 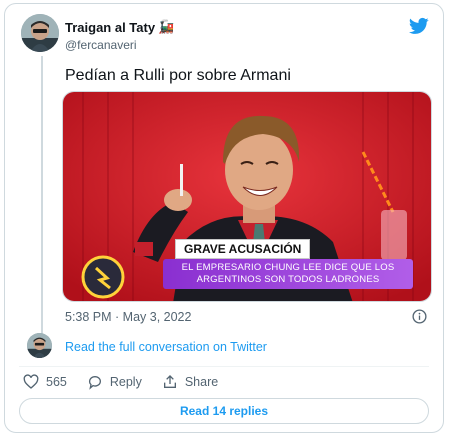 I want to click on author-block: Traigan al Taty 🚂 @fercanaveri, so click(x=119, y=35).